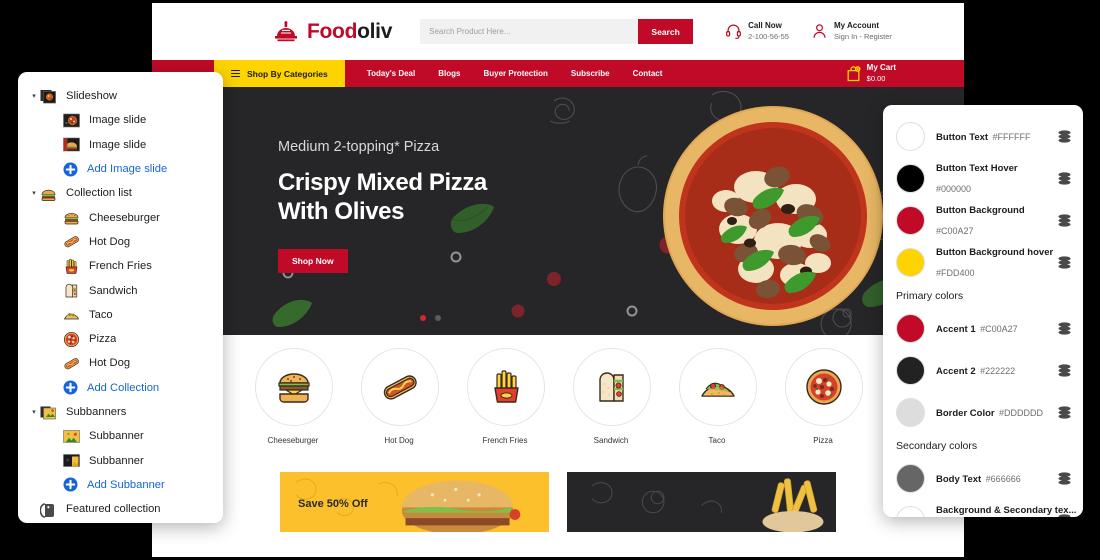  Describe the element at coordinates (983, 220) in the screenshot. I see `color-row-button-background: Button Background #C00A27` at that location.